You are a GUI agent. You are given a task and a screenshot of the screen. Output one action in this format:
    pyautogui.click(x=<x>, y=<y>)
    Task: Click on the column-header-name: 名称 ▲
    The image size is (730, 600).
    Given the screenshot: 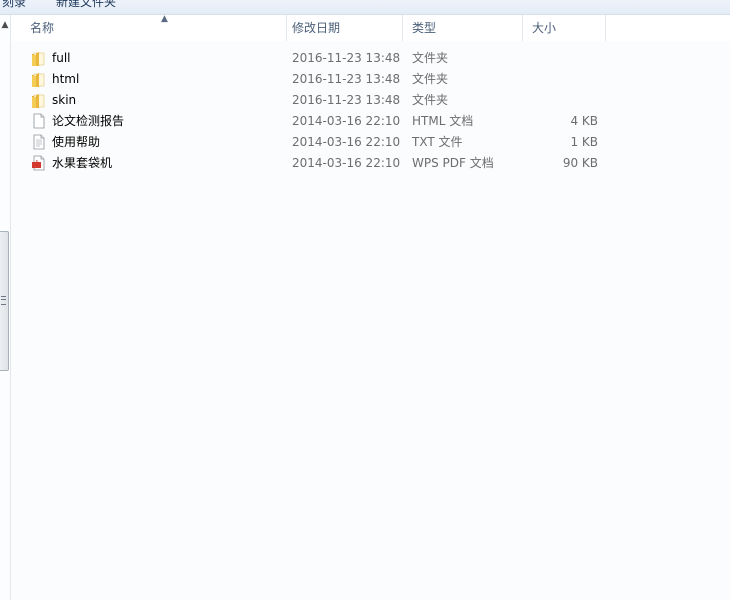 What is the action you would take?
    pyautogui.click(x=154, y=27)
    